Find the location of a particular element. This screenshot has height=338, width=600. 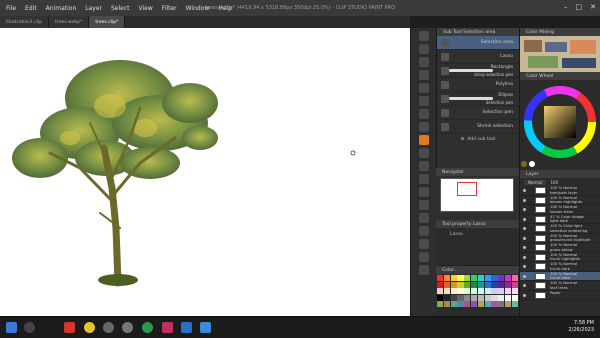

tab-trees-clip: trees.clip* is located at coordinates (107, 22).